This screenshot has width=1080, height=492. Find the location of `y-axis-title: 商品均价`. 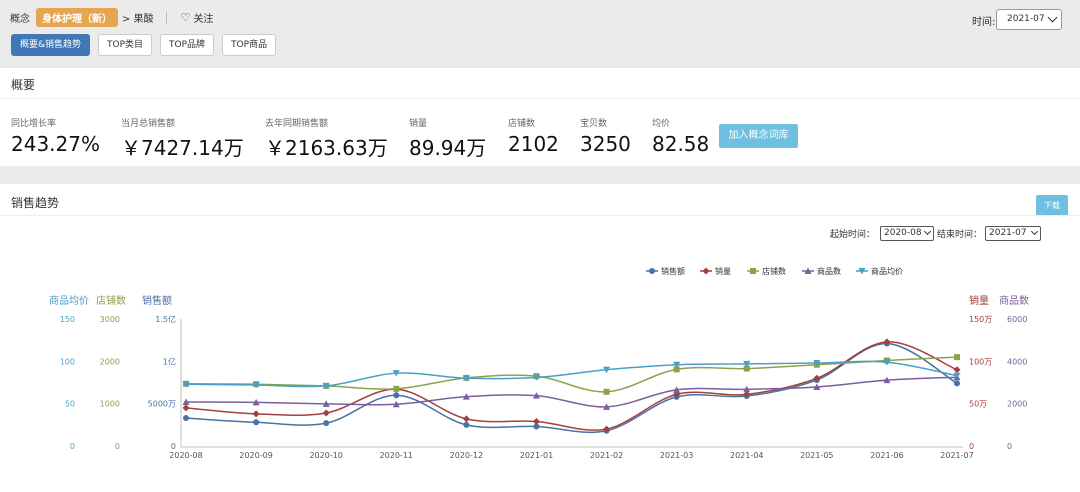

y-axis-title: 商品均价 is located at coordinates (69, 300).